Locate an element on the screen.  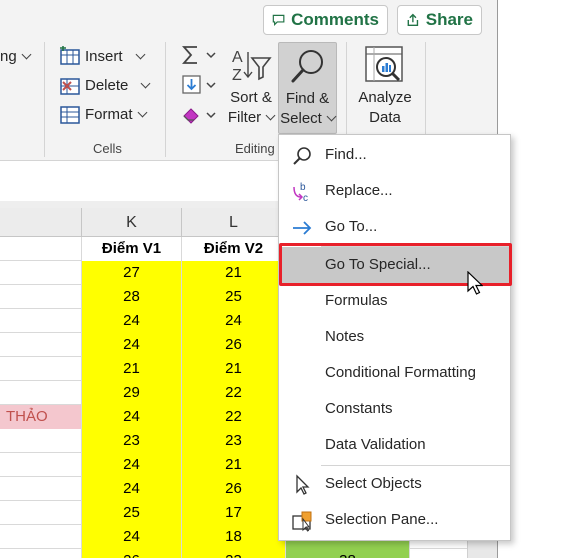
find-select-label-1: Find & is located at coordinates (307, 98).